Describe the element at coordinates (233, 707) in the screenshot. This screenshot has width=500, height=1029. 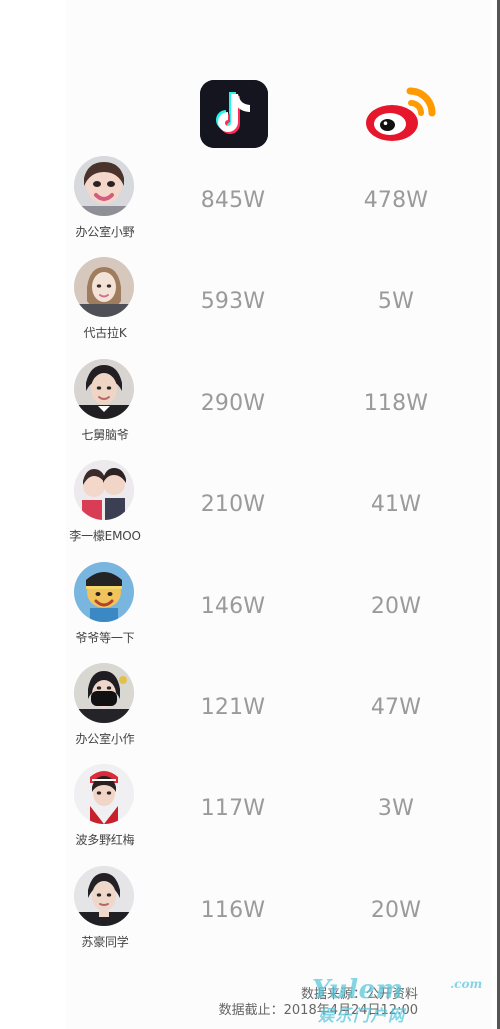
I see `douyin-followers: 121W` at that location.